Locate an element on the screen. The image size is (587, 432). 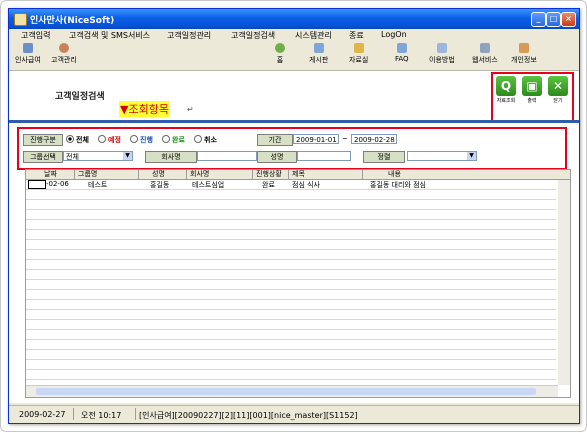
print-button: ▣ 출력 is located at coordinates (532, 90).